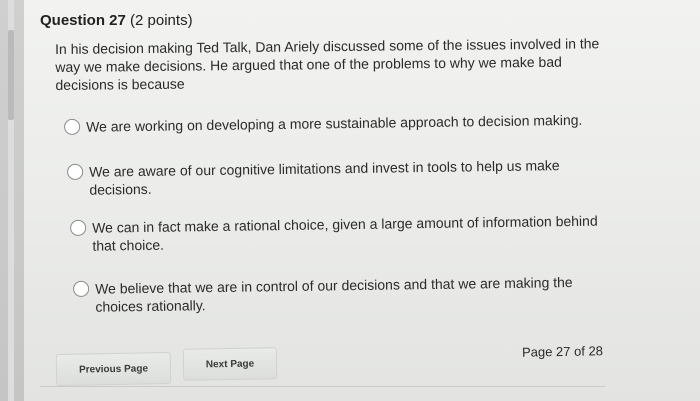 The height and width of the screenshot is (401, 700). I want to click on question-points: (2 points), so click(161, 20).